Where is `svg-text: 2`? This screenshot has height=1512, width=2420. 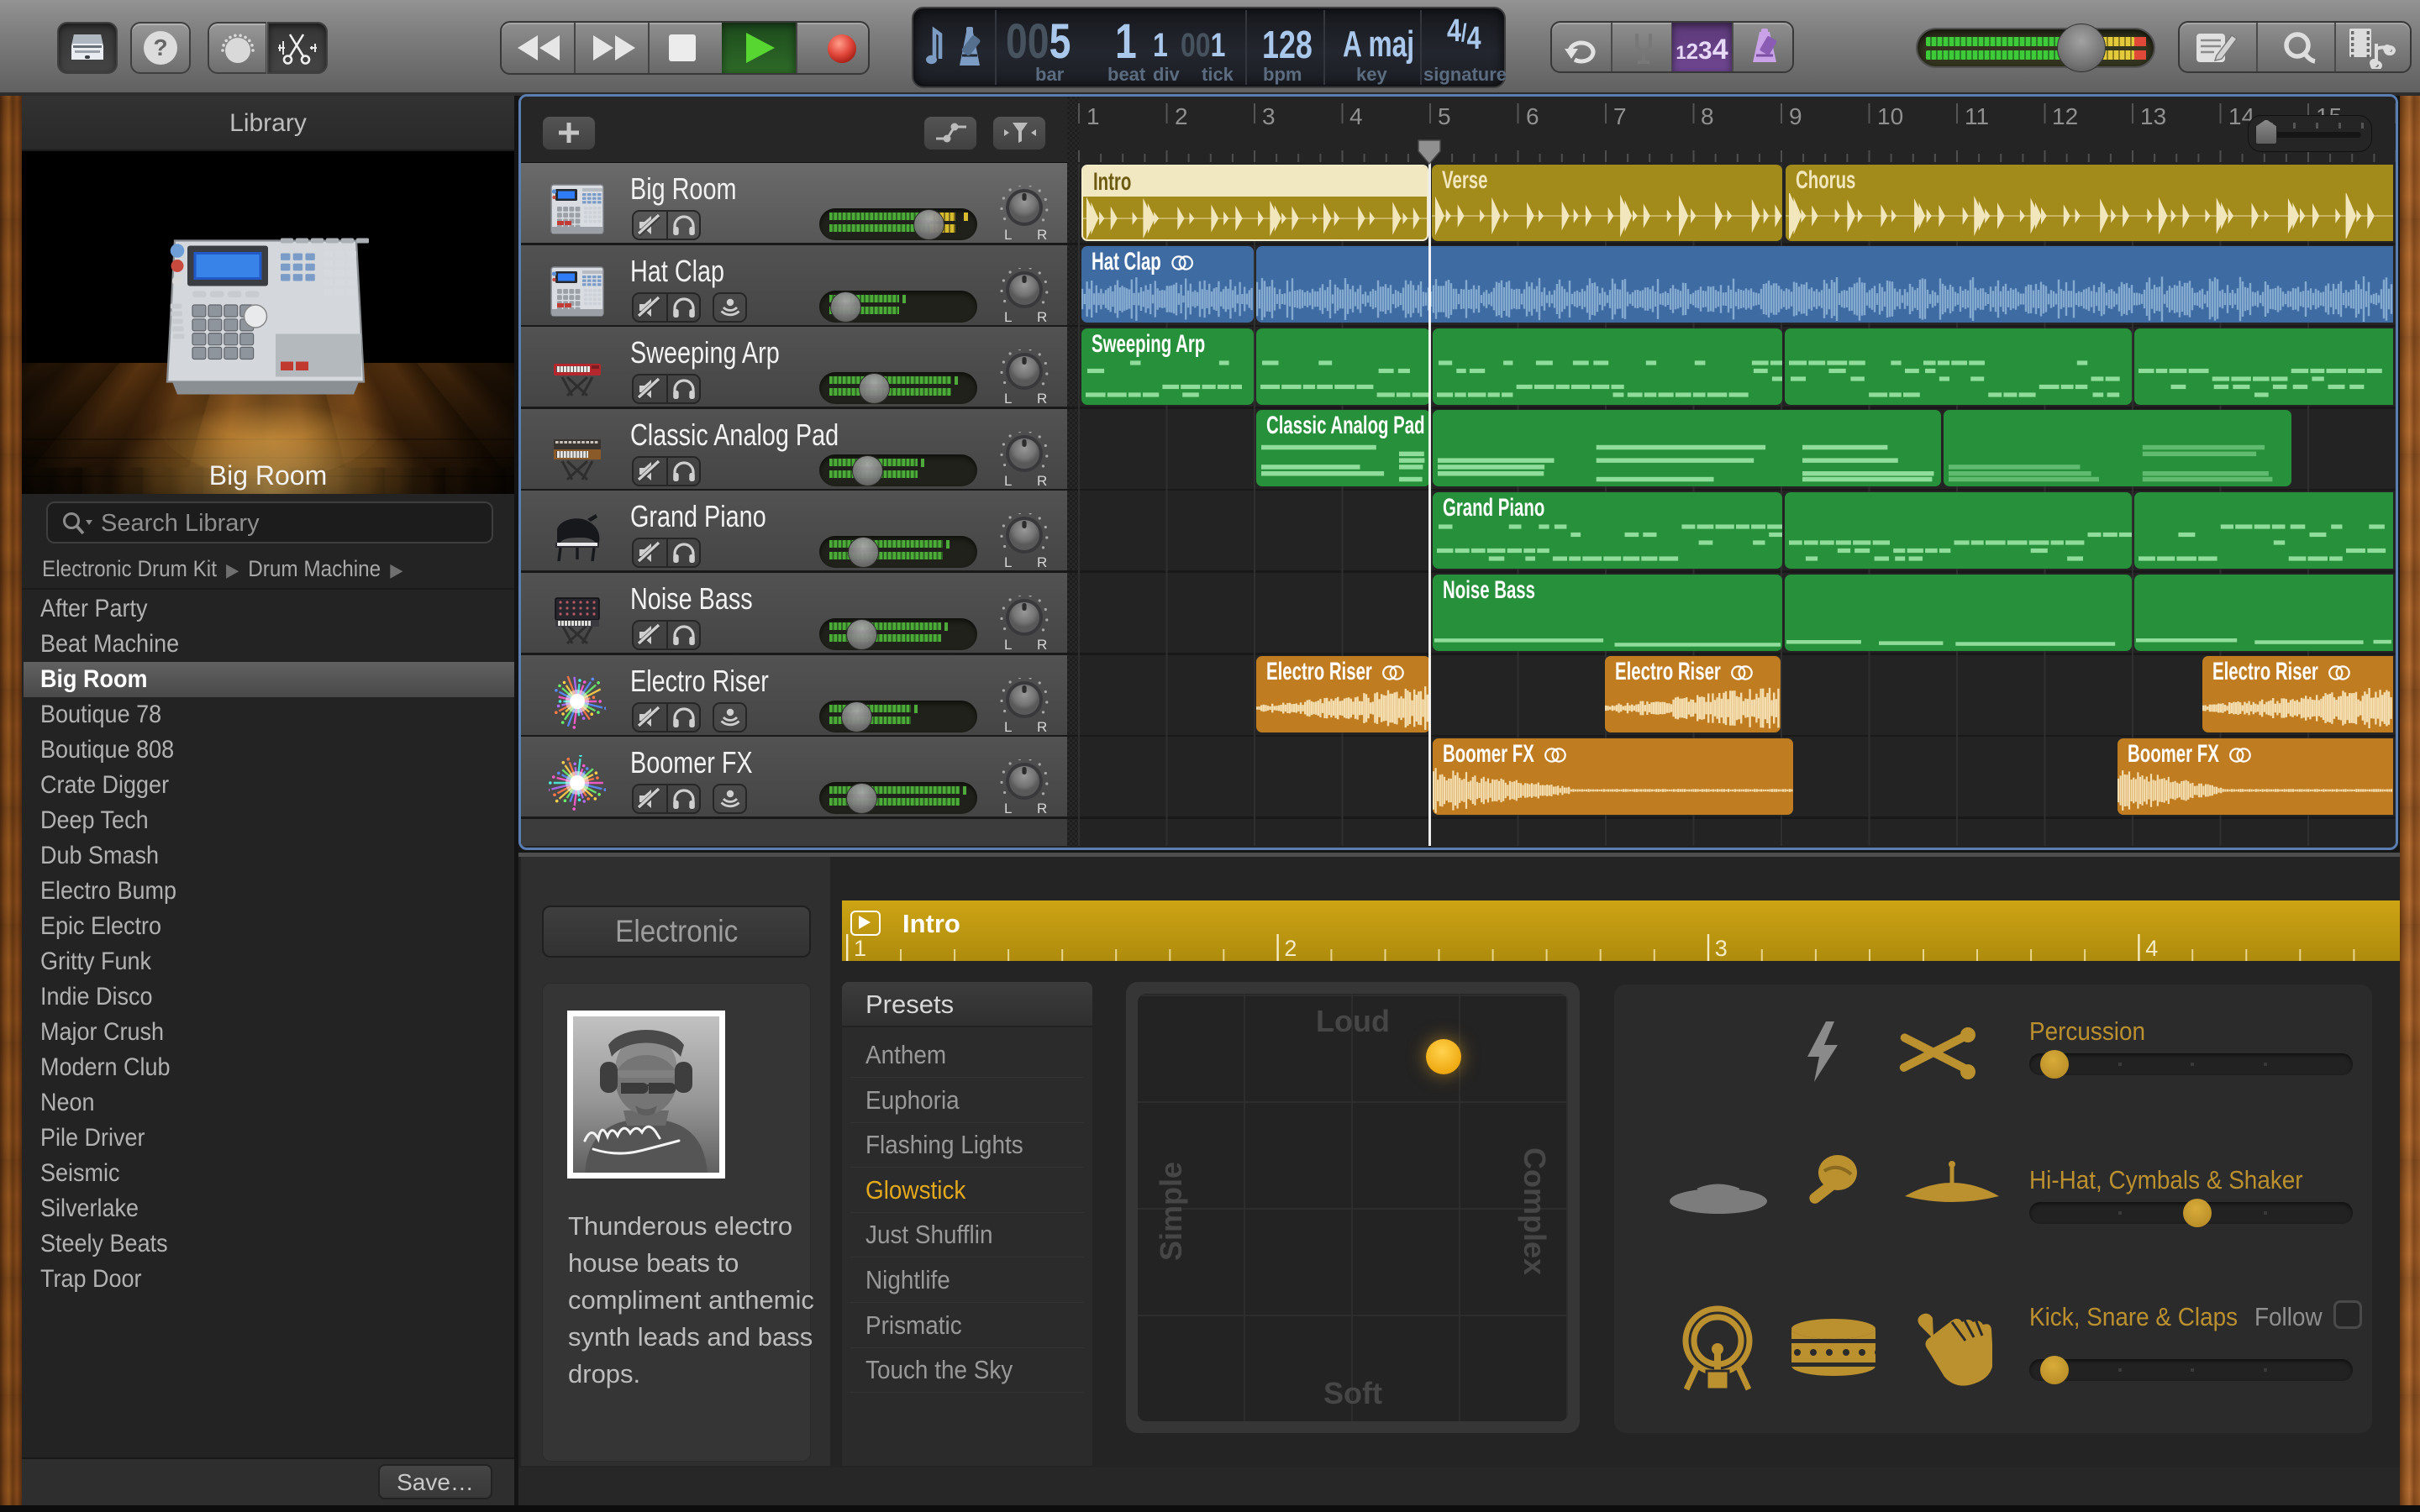 svg-text: 2 is located at coordinates (1290, 948).